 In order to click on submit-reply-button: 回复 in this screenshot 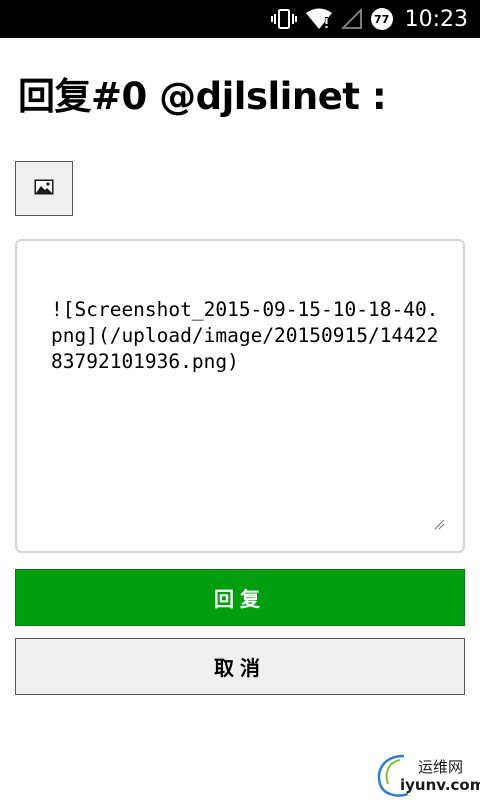, I will do `click(240, 597)`.